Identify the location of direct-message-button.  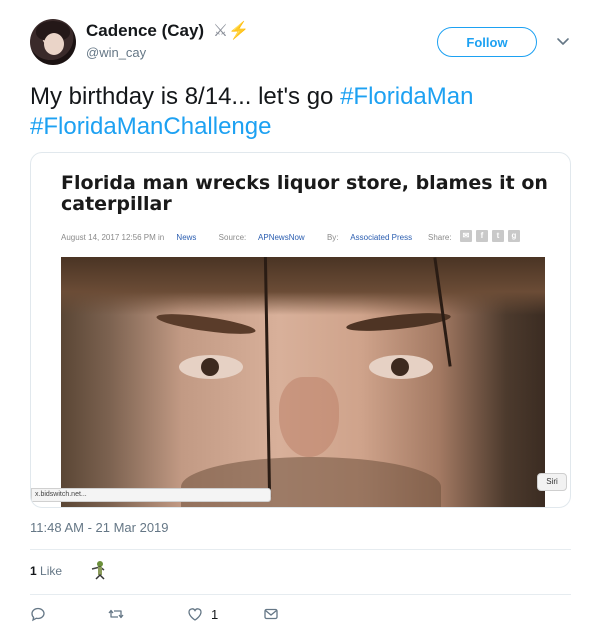
(271, 614).